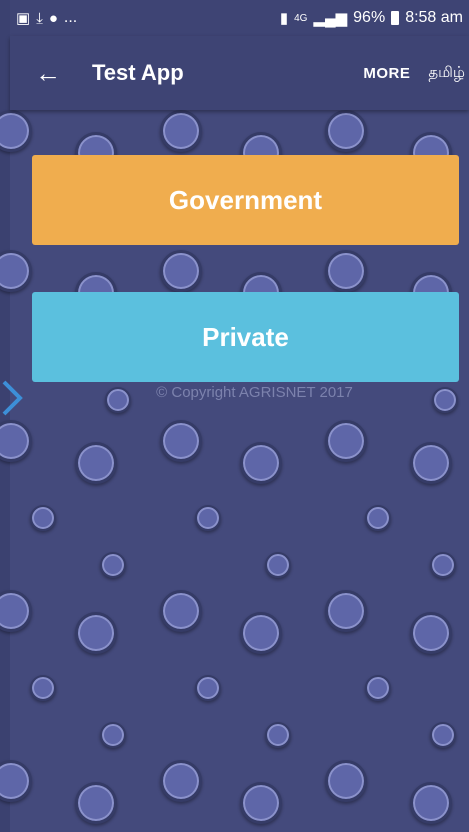  Describe the element at coordinates (254, 392) in the screenshot. I see `copyright-text: © Copyright AGRISNET 2017` at that location.